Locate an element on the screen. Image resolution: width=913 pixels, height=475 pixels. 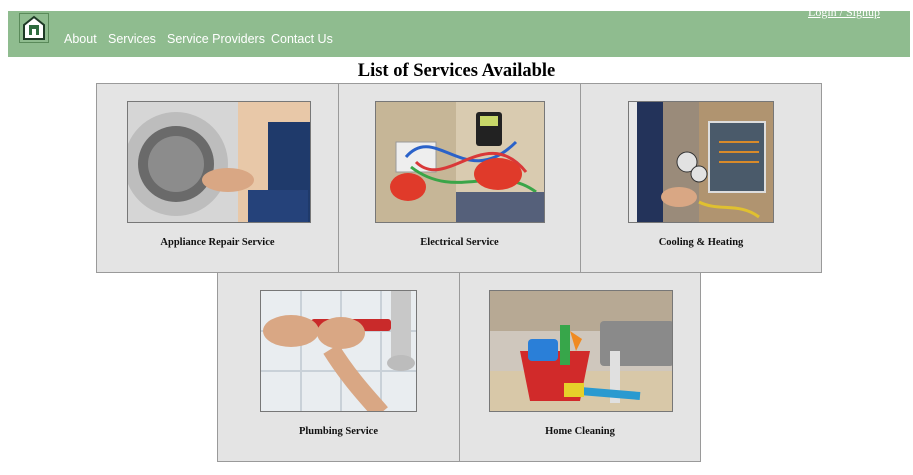
cleaning-supplies-bucket-image is located at coordinates (581, 351).